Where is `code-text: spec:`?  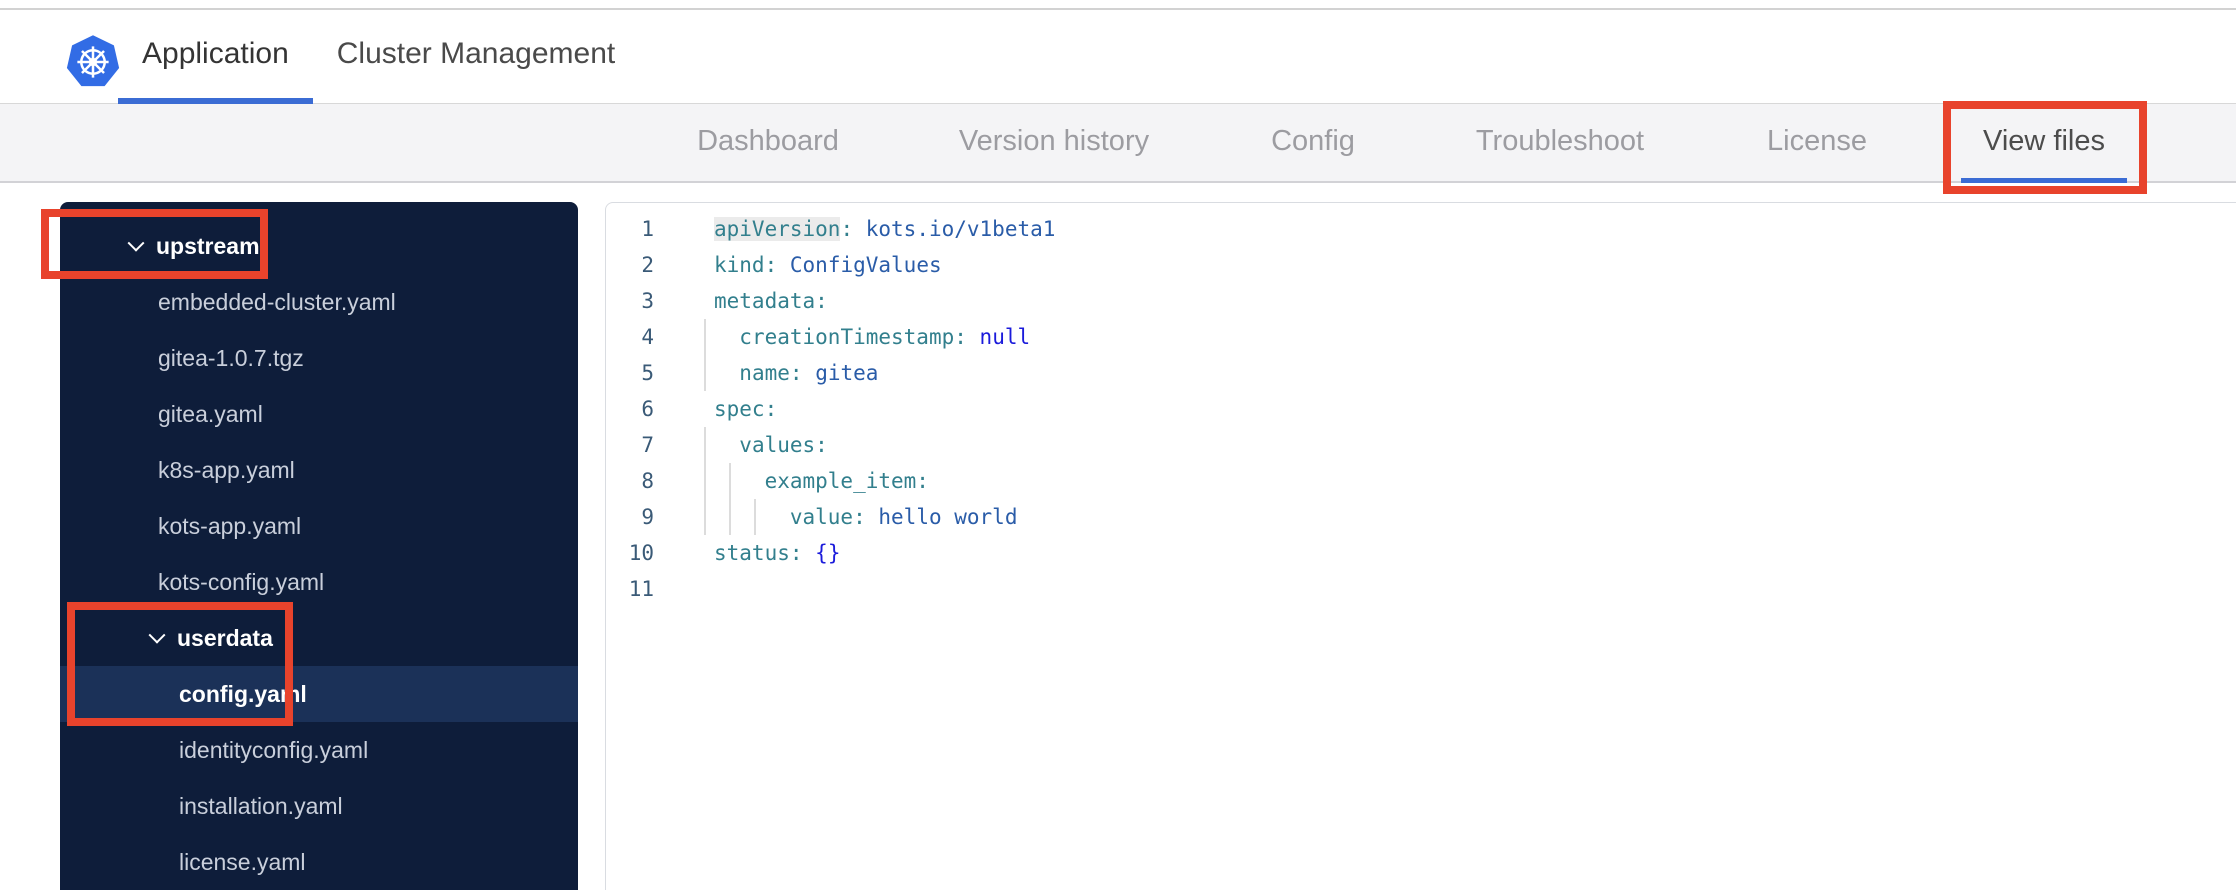
code-text: spec: is located at coordinates (746, 409).